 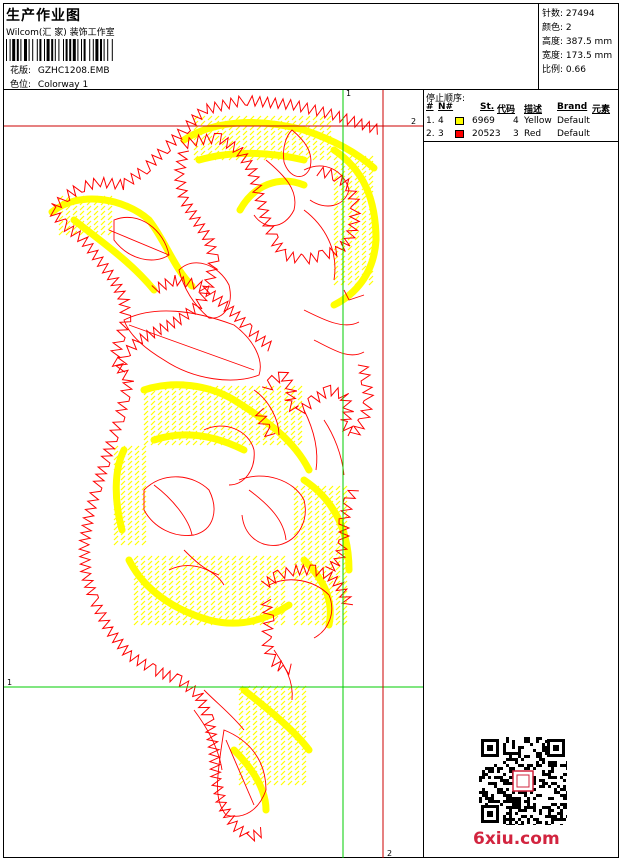 What do you see at coordinates (523, 781) in the screenshot?
I see `qr-code` at bounding box center [523, 781].